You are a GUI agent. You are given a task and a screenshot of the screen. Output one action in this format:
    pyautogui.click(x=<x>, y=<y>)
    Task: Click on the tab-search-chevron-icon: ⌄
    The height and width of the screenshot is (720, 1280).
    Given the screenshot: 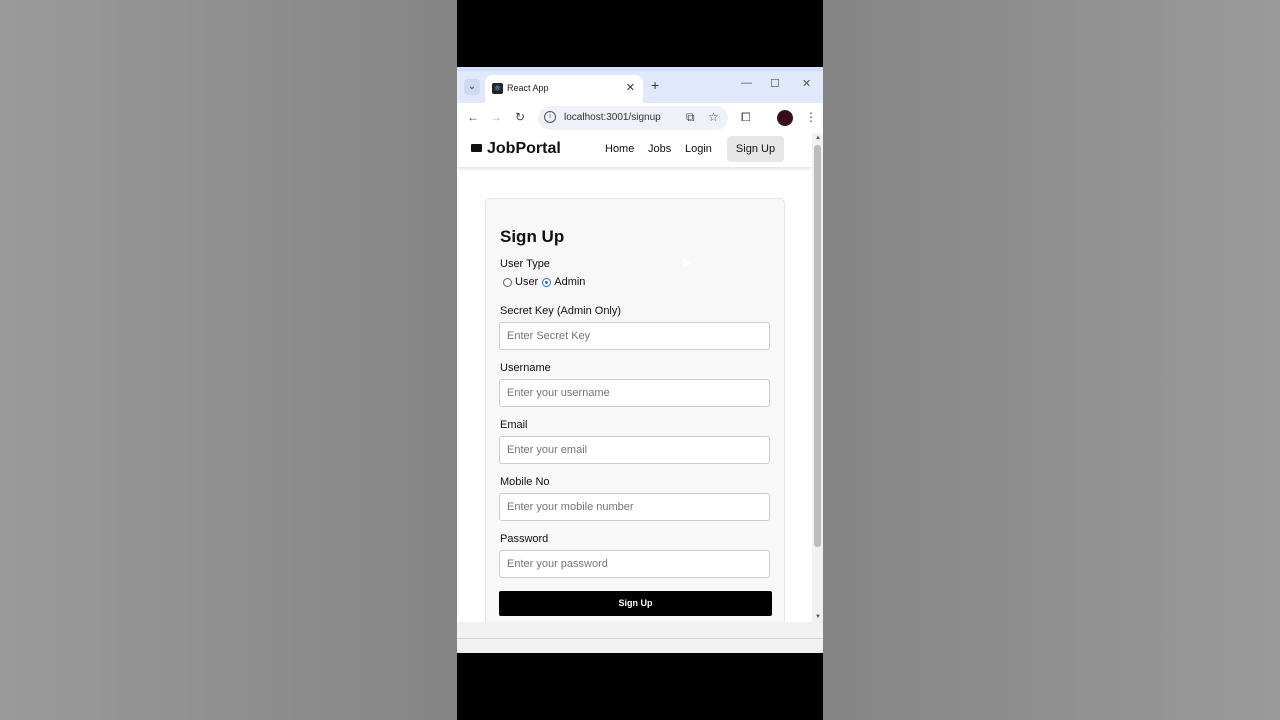 What is the action you would take?
    pyautogui.click(x=472, y=87)
    